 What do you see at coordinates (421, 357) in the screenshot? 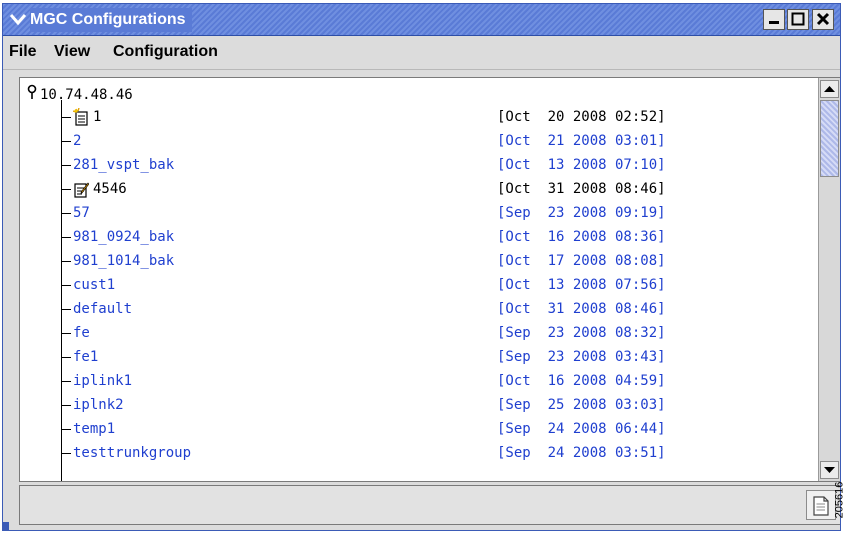
I see `tree-node: fe1 [Sep 23 2008 03:43]` at bounding box center [421, 357].